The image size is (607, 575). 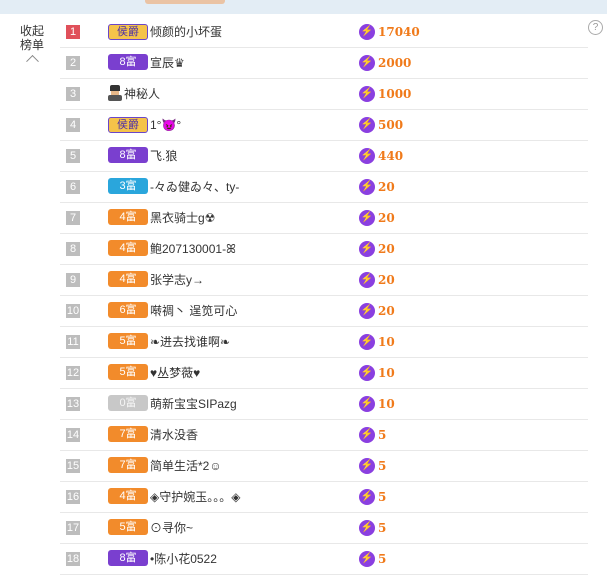 I want to click on ranking-row: 1 侯爵 倾颜的小坏蛋 ⚡ 17040, so click(x=324, y=32).